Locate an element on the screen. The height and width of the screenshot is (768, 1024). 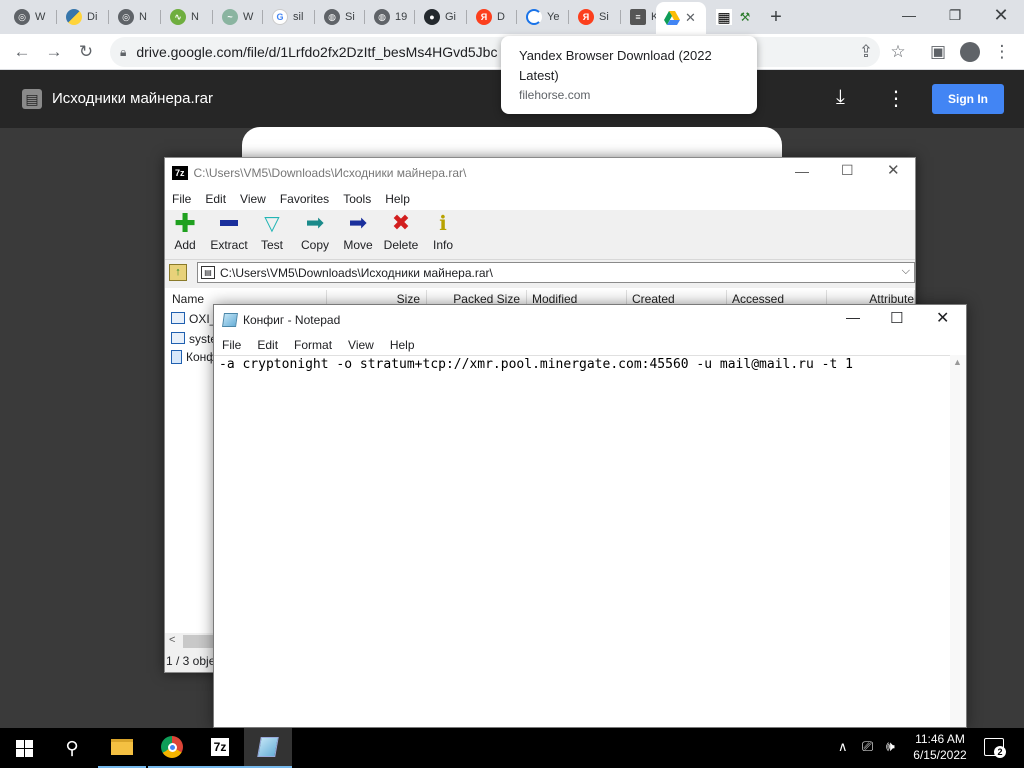
back-button: ← is located at coordinates (22, 52).